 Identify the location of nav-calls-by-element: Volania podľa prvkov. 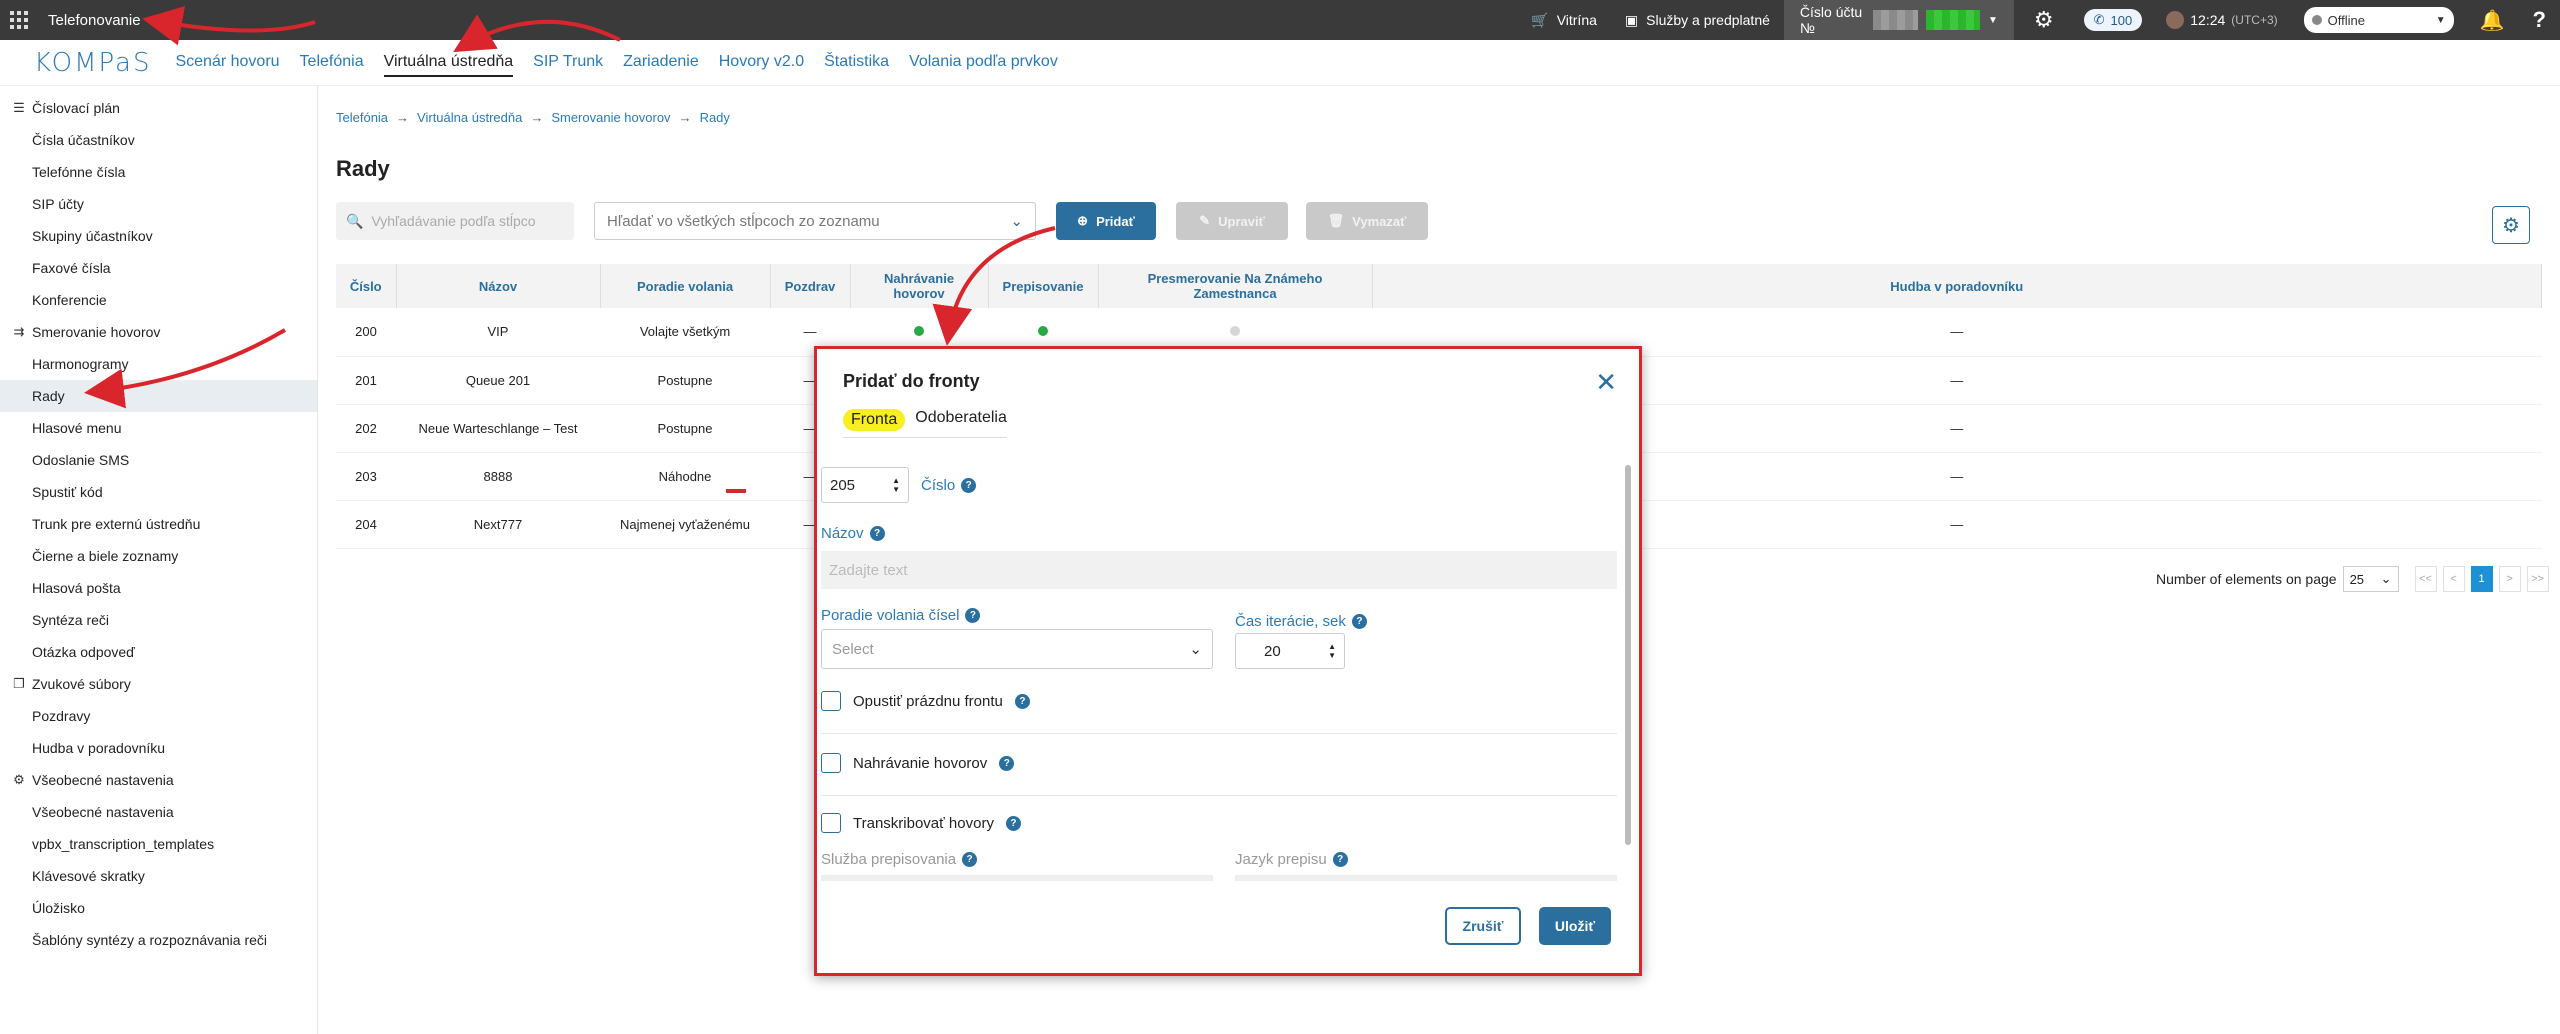
(983, 63).